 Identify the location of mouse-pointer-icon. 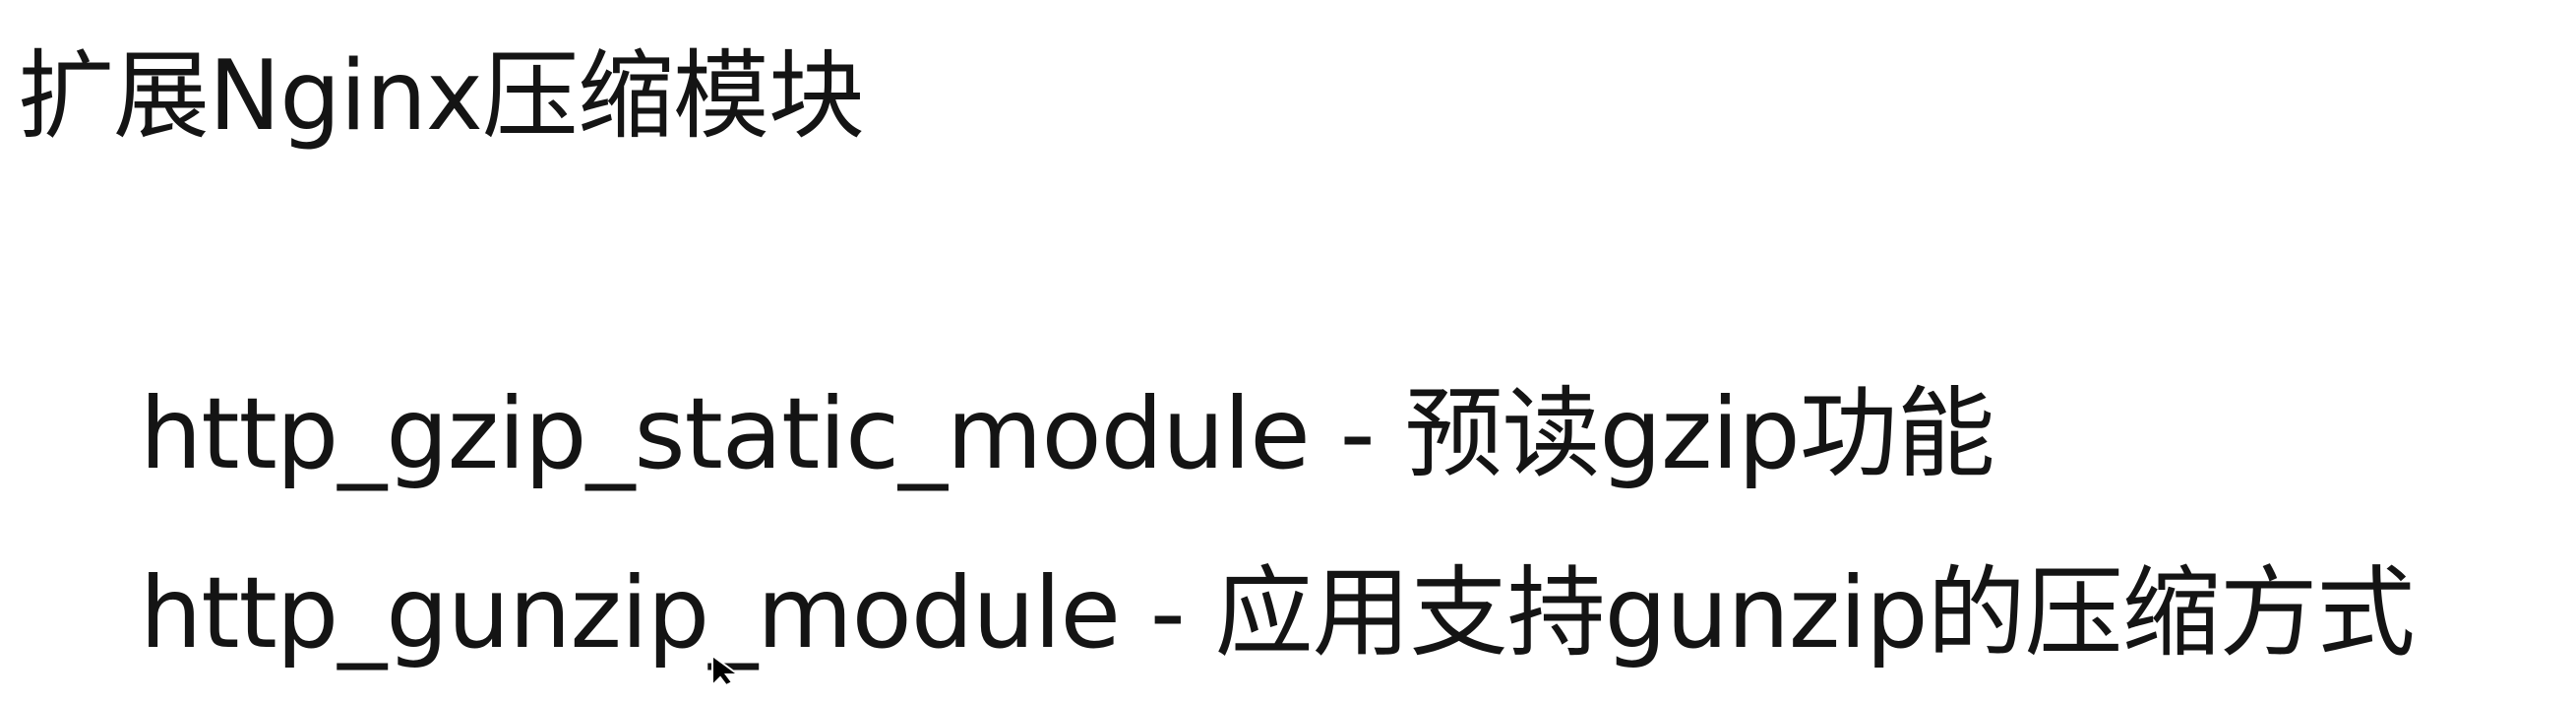
(726, 670).